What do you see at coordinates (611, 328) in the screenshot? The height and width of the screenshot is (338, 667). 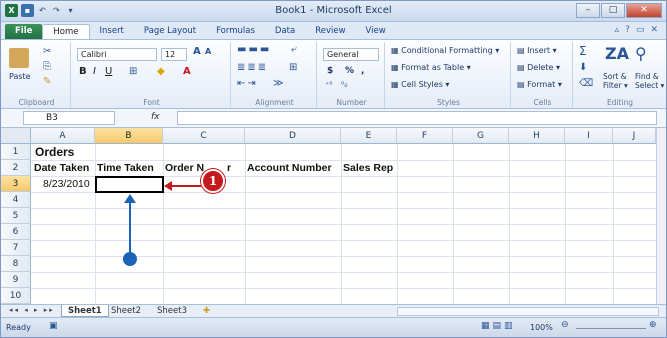 I see `zoom-slider` at bounding box center [611, 328].